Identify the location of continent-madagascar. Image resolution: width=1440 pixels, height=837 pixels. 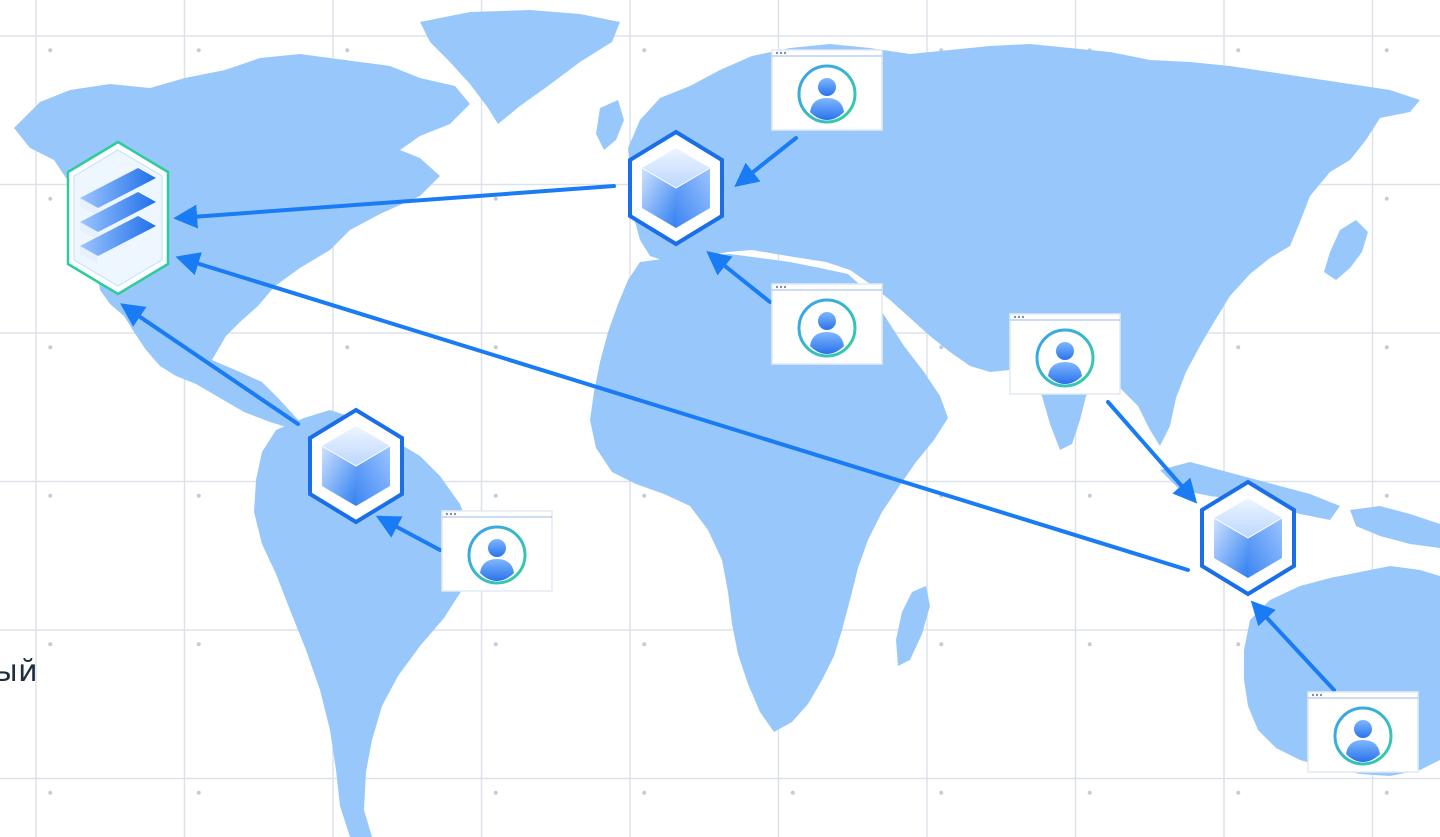
(913, 626).